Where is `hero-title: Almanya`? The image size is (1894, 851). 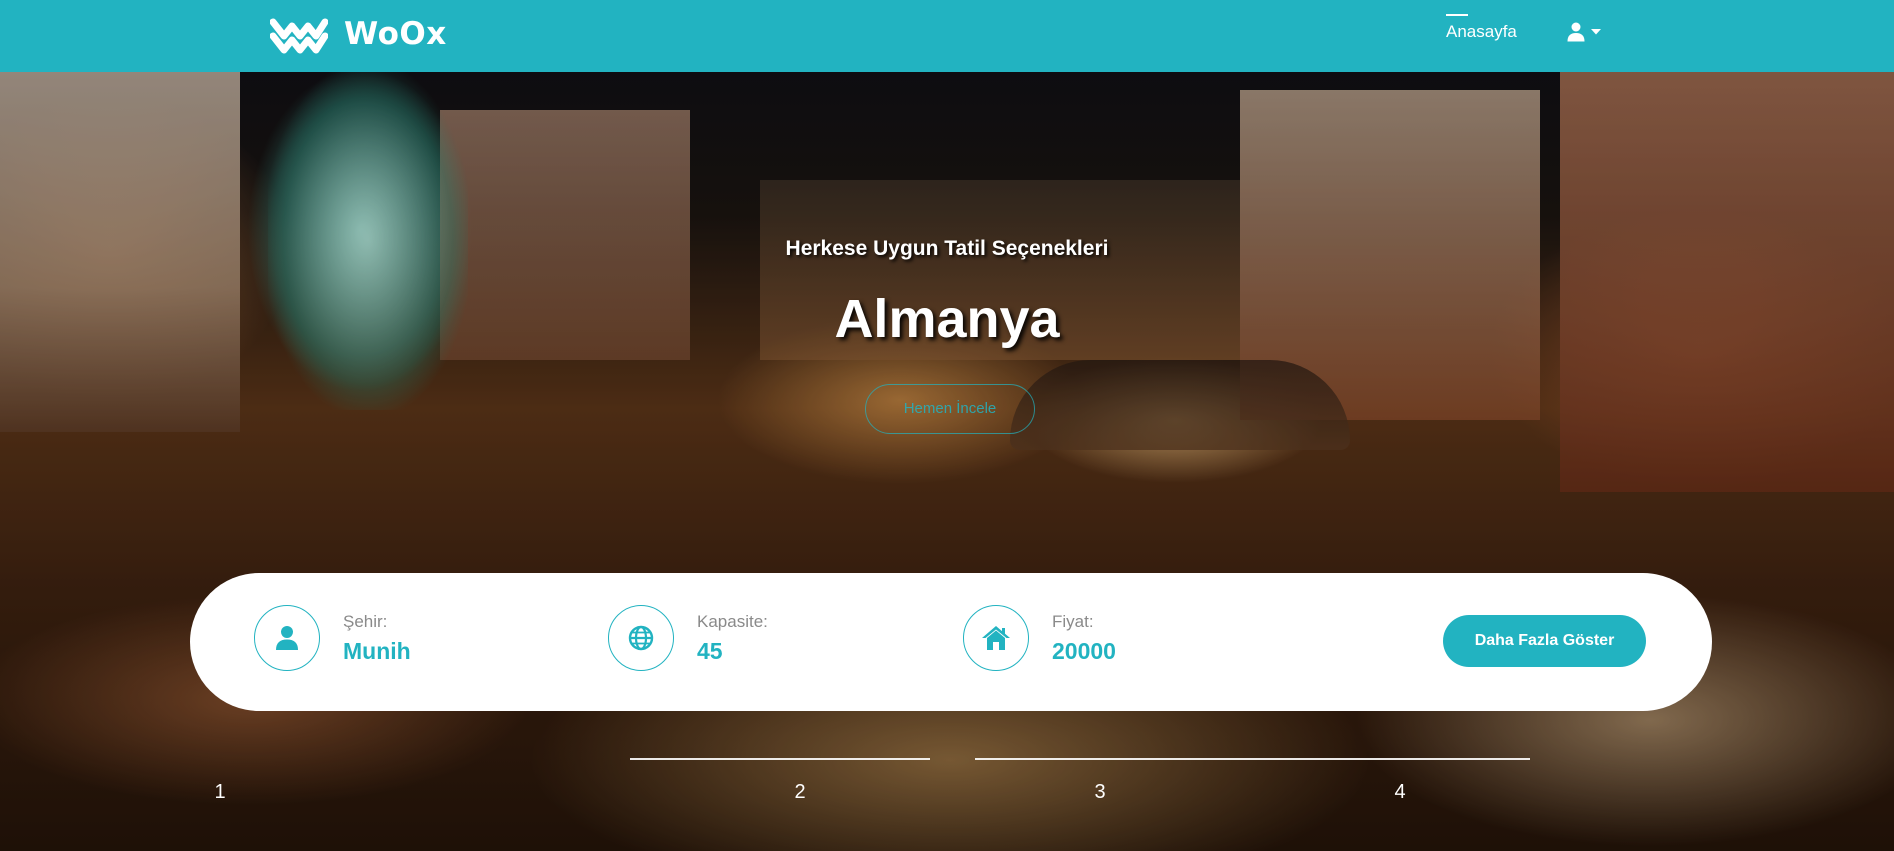
hero-title: Almanya is located at coordinates (947, 319).